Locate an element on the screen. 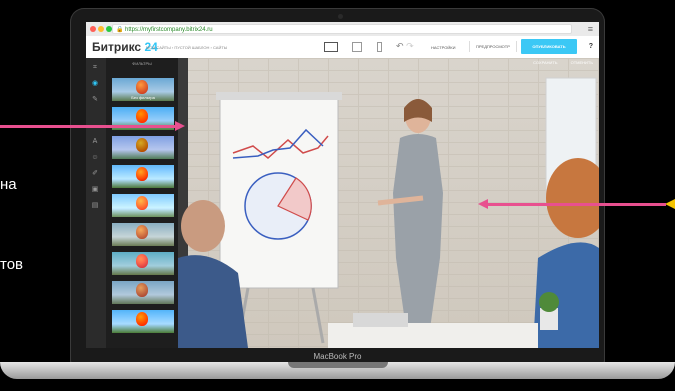  desktop-view-icon is located at coordinates (331, 47).